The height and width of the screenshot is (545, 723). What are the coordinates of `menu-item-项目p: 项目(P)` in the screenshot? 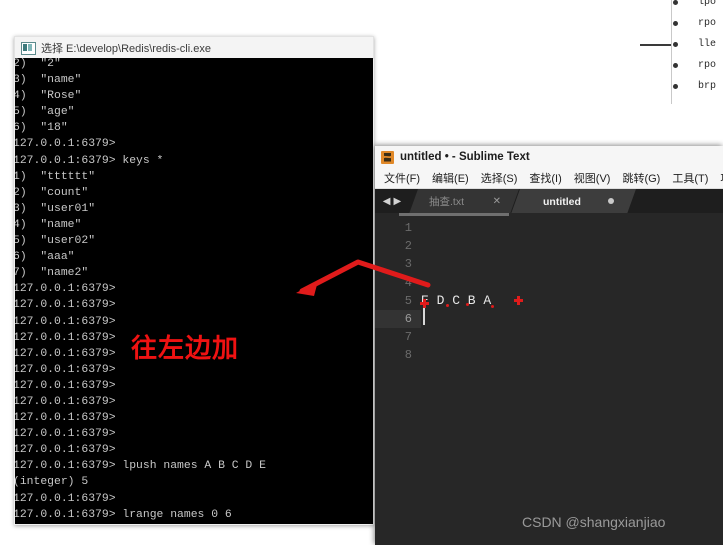 It's located at (718, 178).